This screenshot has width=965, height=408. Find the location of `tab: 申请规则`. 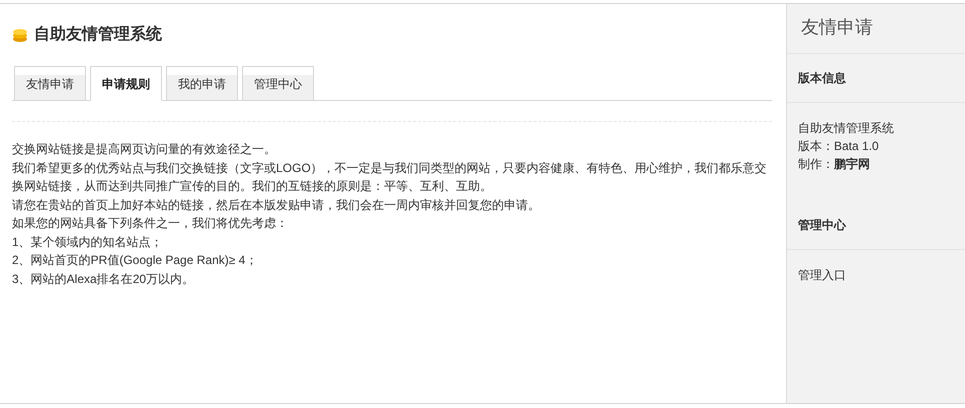

tab: 申请规则 is located at coordinates (126, 83).